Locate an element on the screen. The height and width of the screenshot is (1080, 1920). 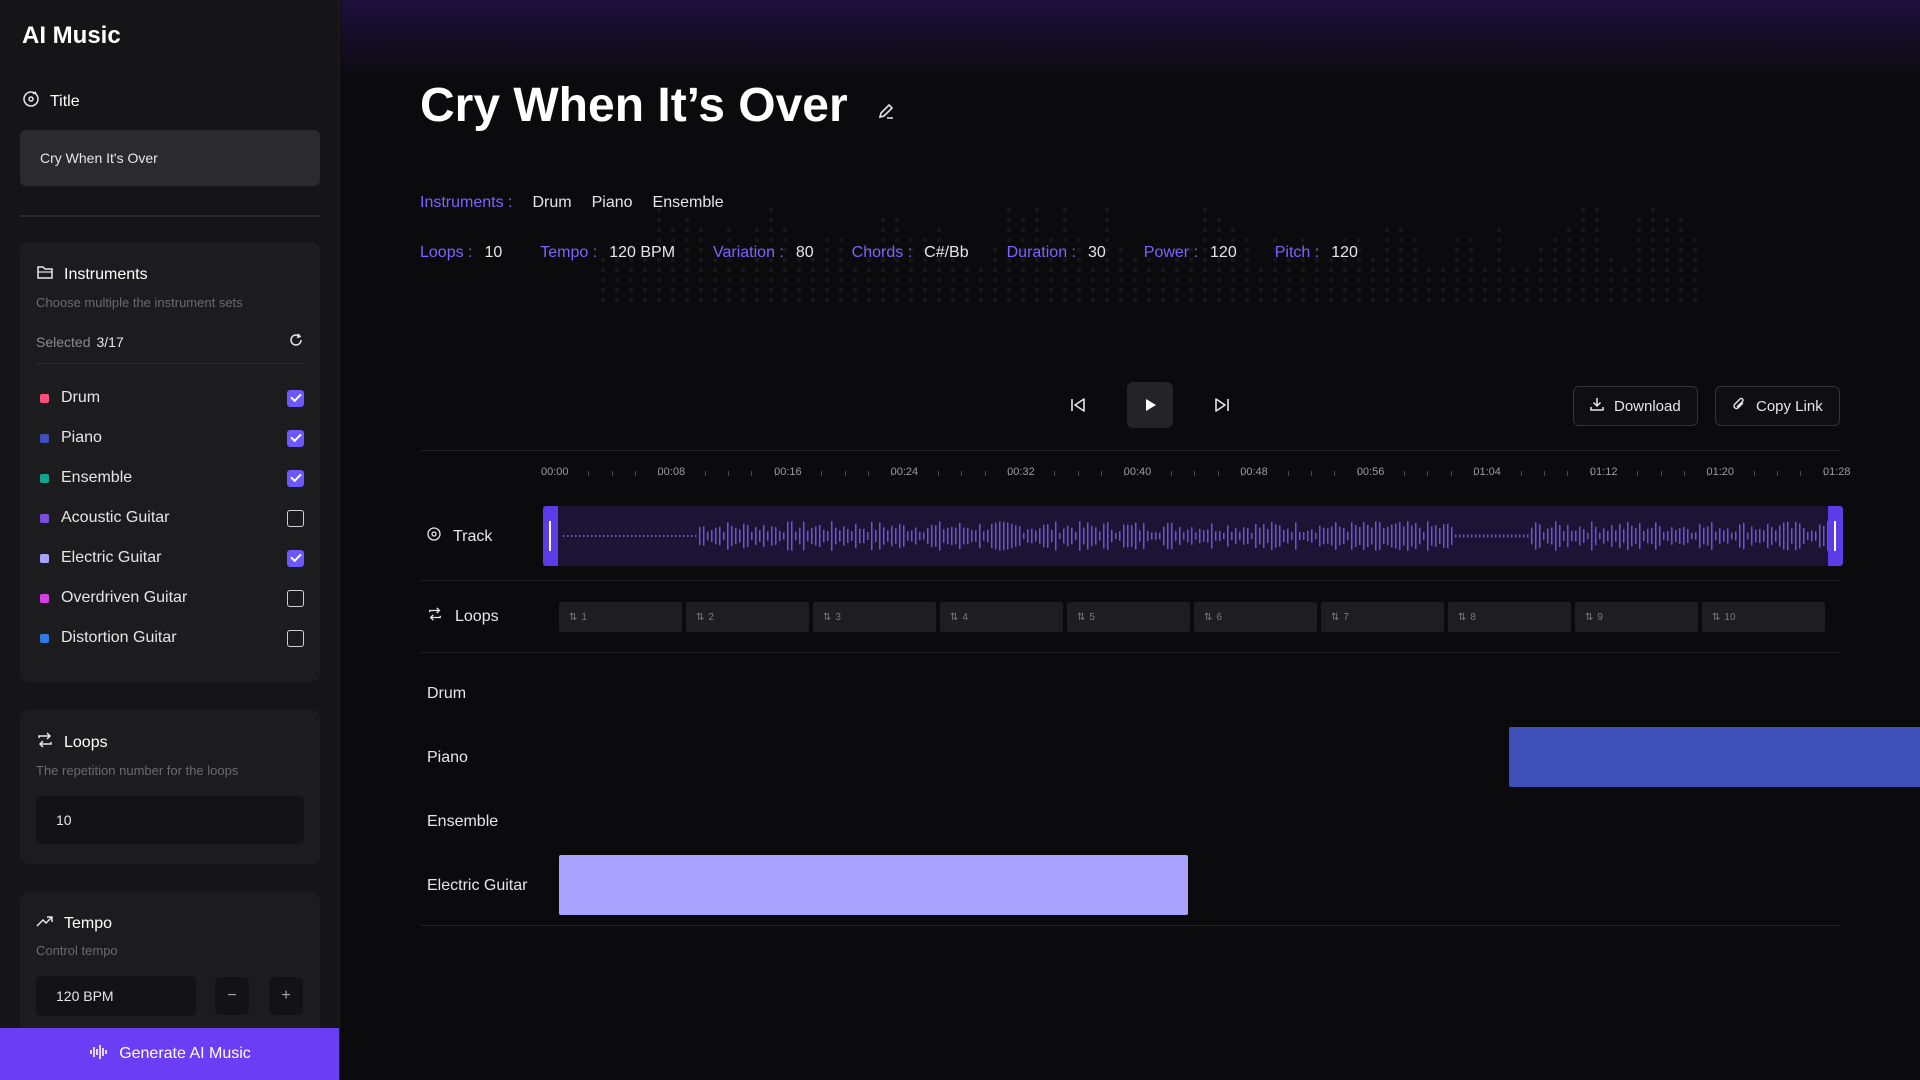
timeline-minor-tick is located at coordinates (1544, 473).